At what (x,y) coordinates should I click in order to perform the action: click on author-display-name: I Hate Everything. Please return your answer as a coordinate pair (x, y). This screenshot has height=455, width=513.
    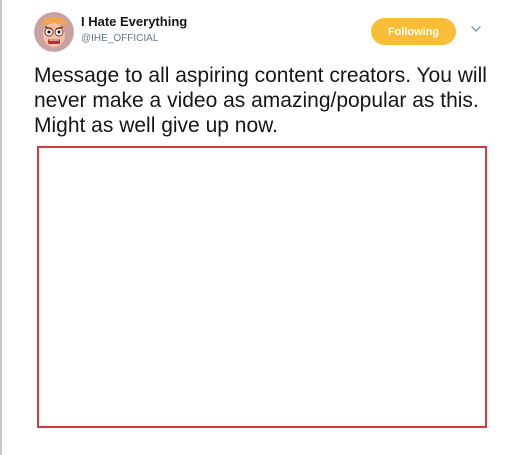
    Looking at the image, I should click on (134, 21).